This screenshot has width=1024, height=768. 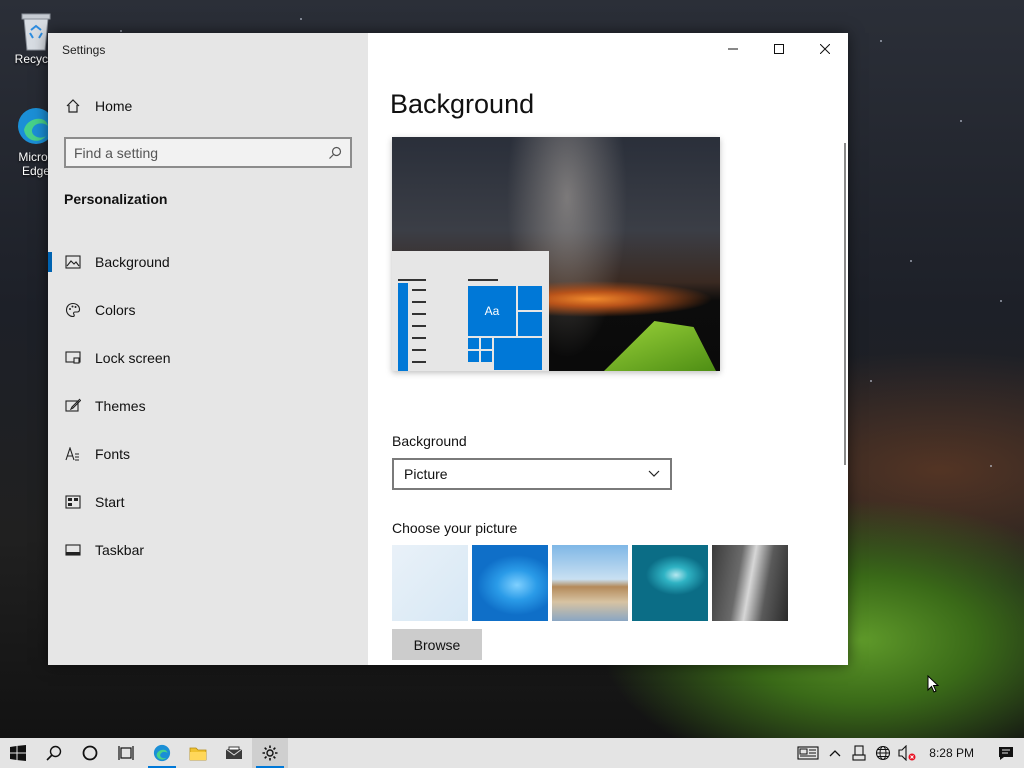 I want to click on sidebar-item-label: Start, so click(x=110, y=502).